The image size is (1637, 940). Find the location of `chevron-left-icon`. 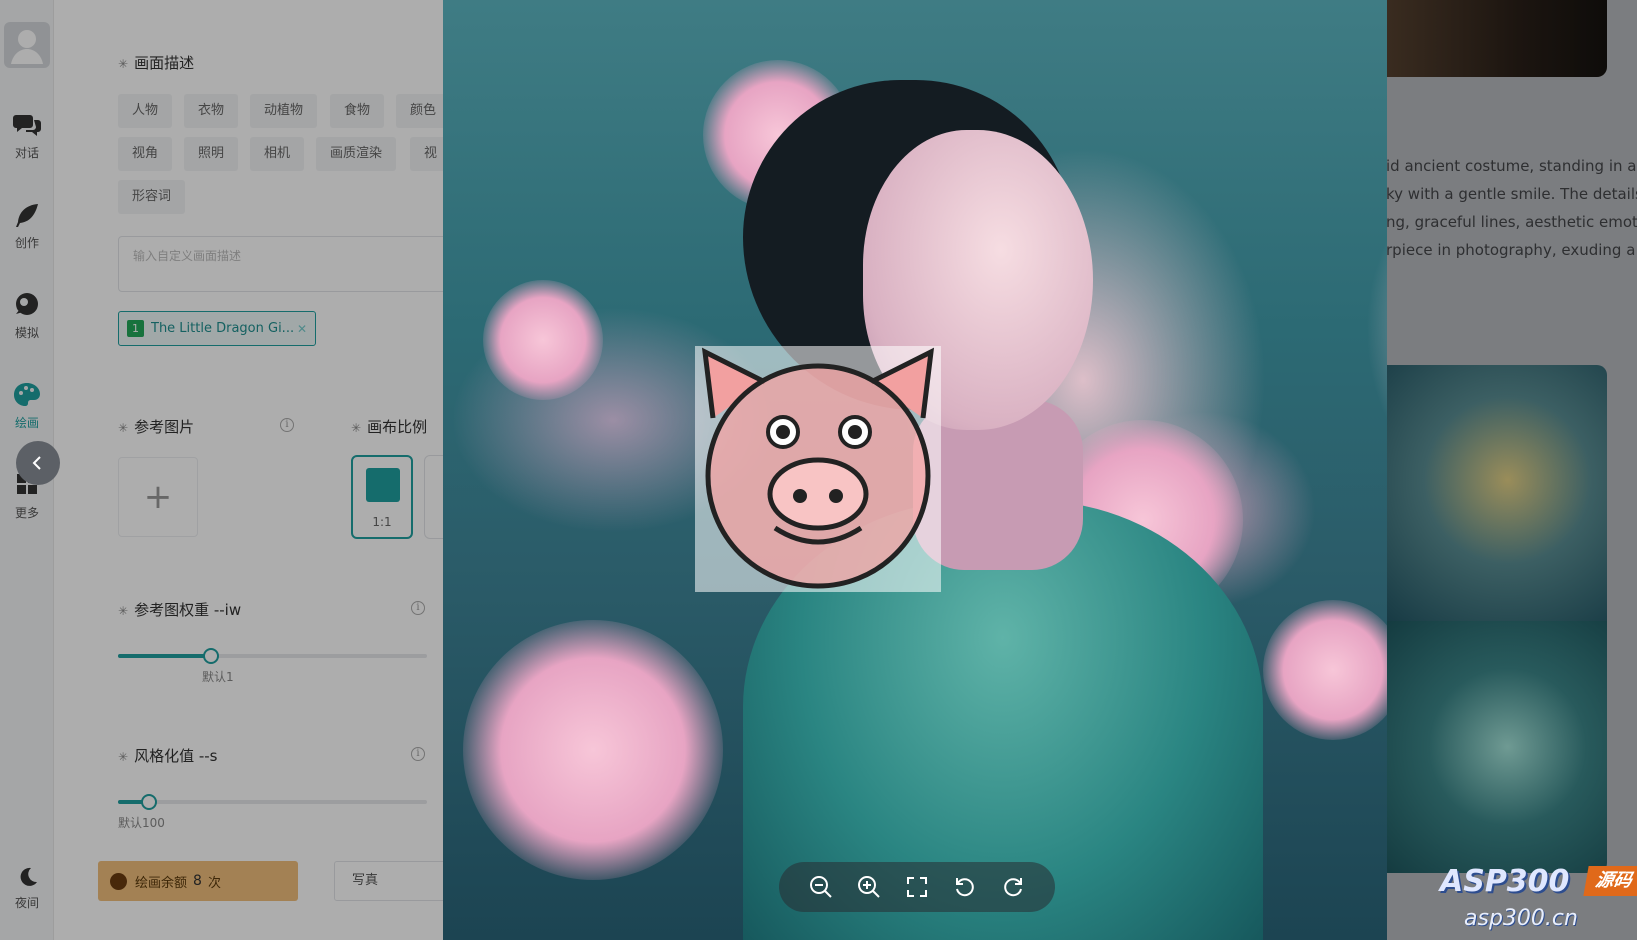

chevron-left-icon is located at coordinates (36, 463).